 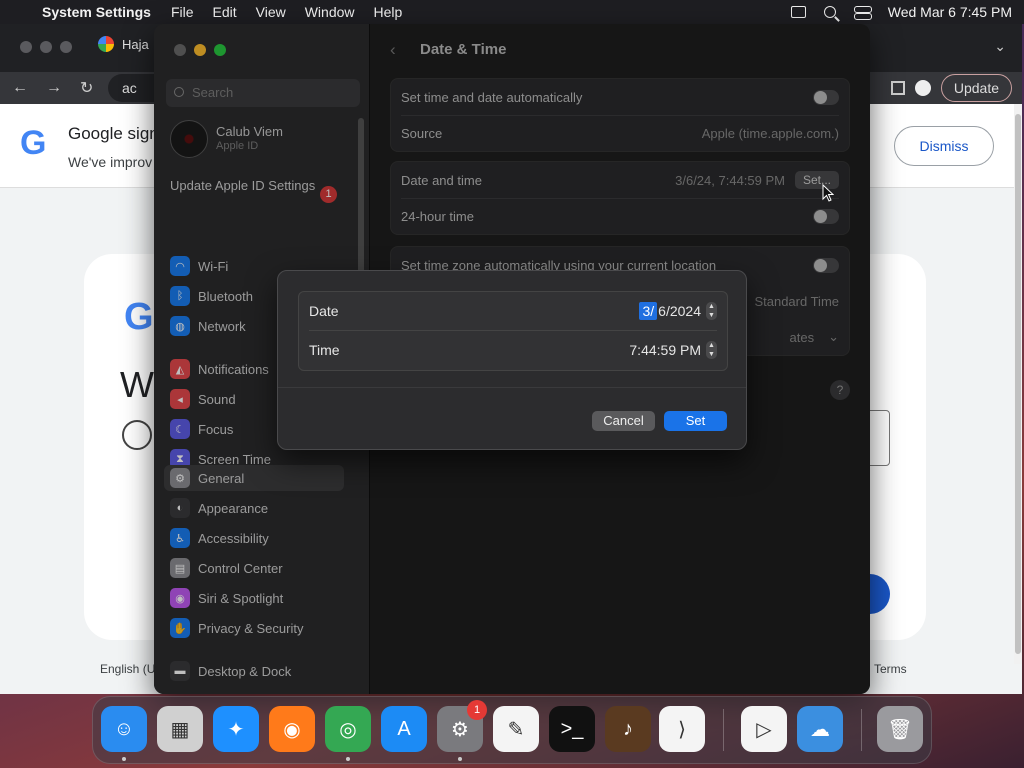 What do you see at coordinates (826, 97) in the screenshot?
I see `auto-time-toggle` at bounding box center [826, 97].